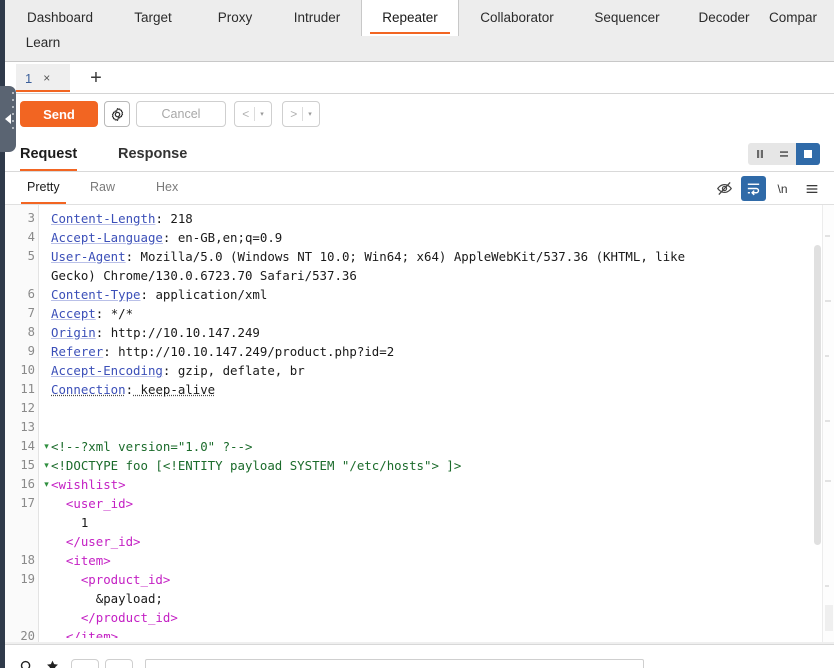  I want to click on vertical-split-icon, so click(760, 154).